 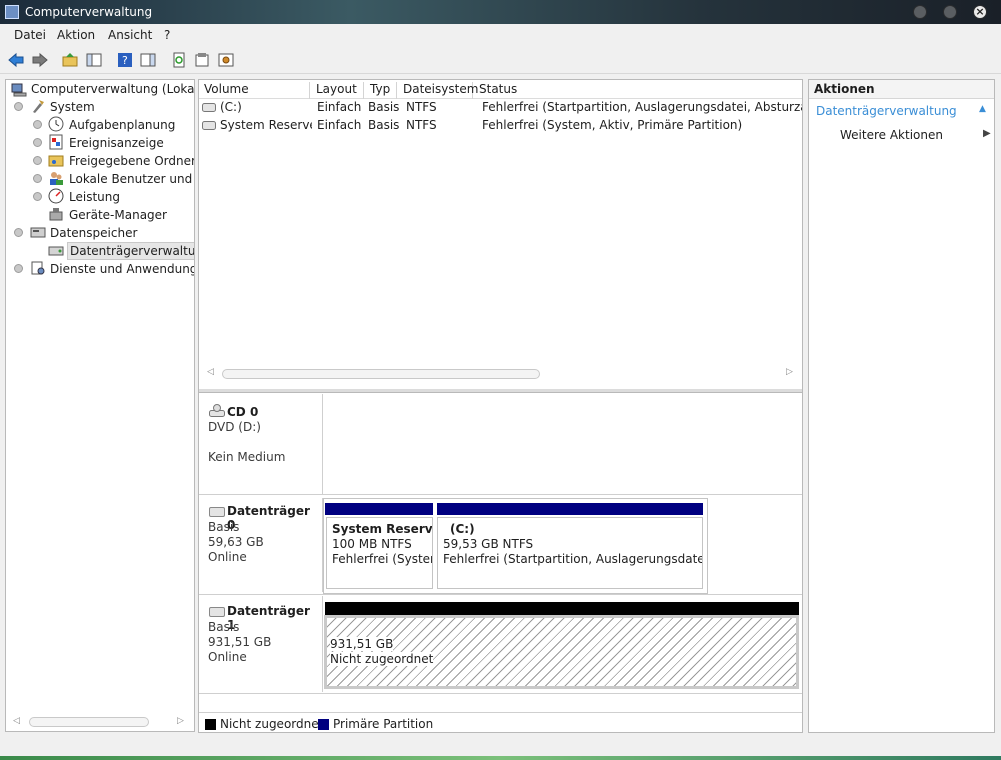 What do you see at coordinates (247, 457) in the screenshot?
I see `cd0-media: Kein Medium` at bounding box center [247, 457].